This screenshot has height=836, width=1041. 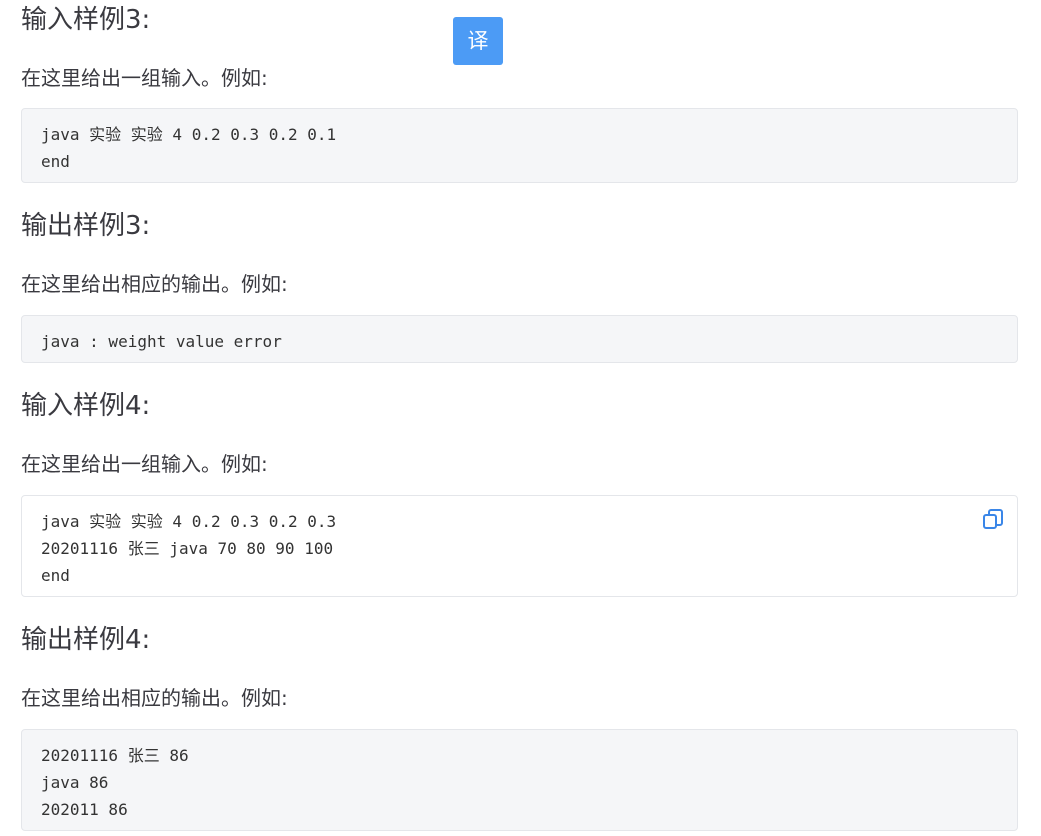 What do you see at coordinates (478, 41) in the screenshot?
I see `translate-button: 译` at bounding box center [478, 41].